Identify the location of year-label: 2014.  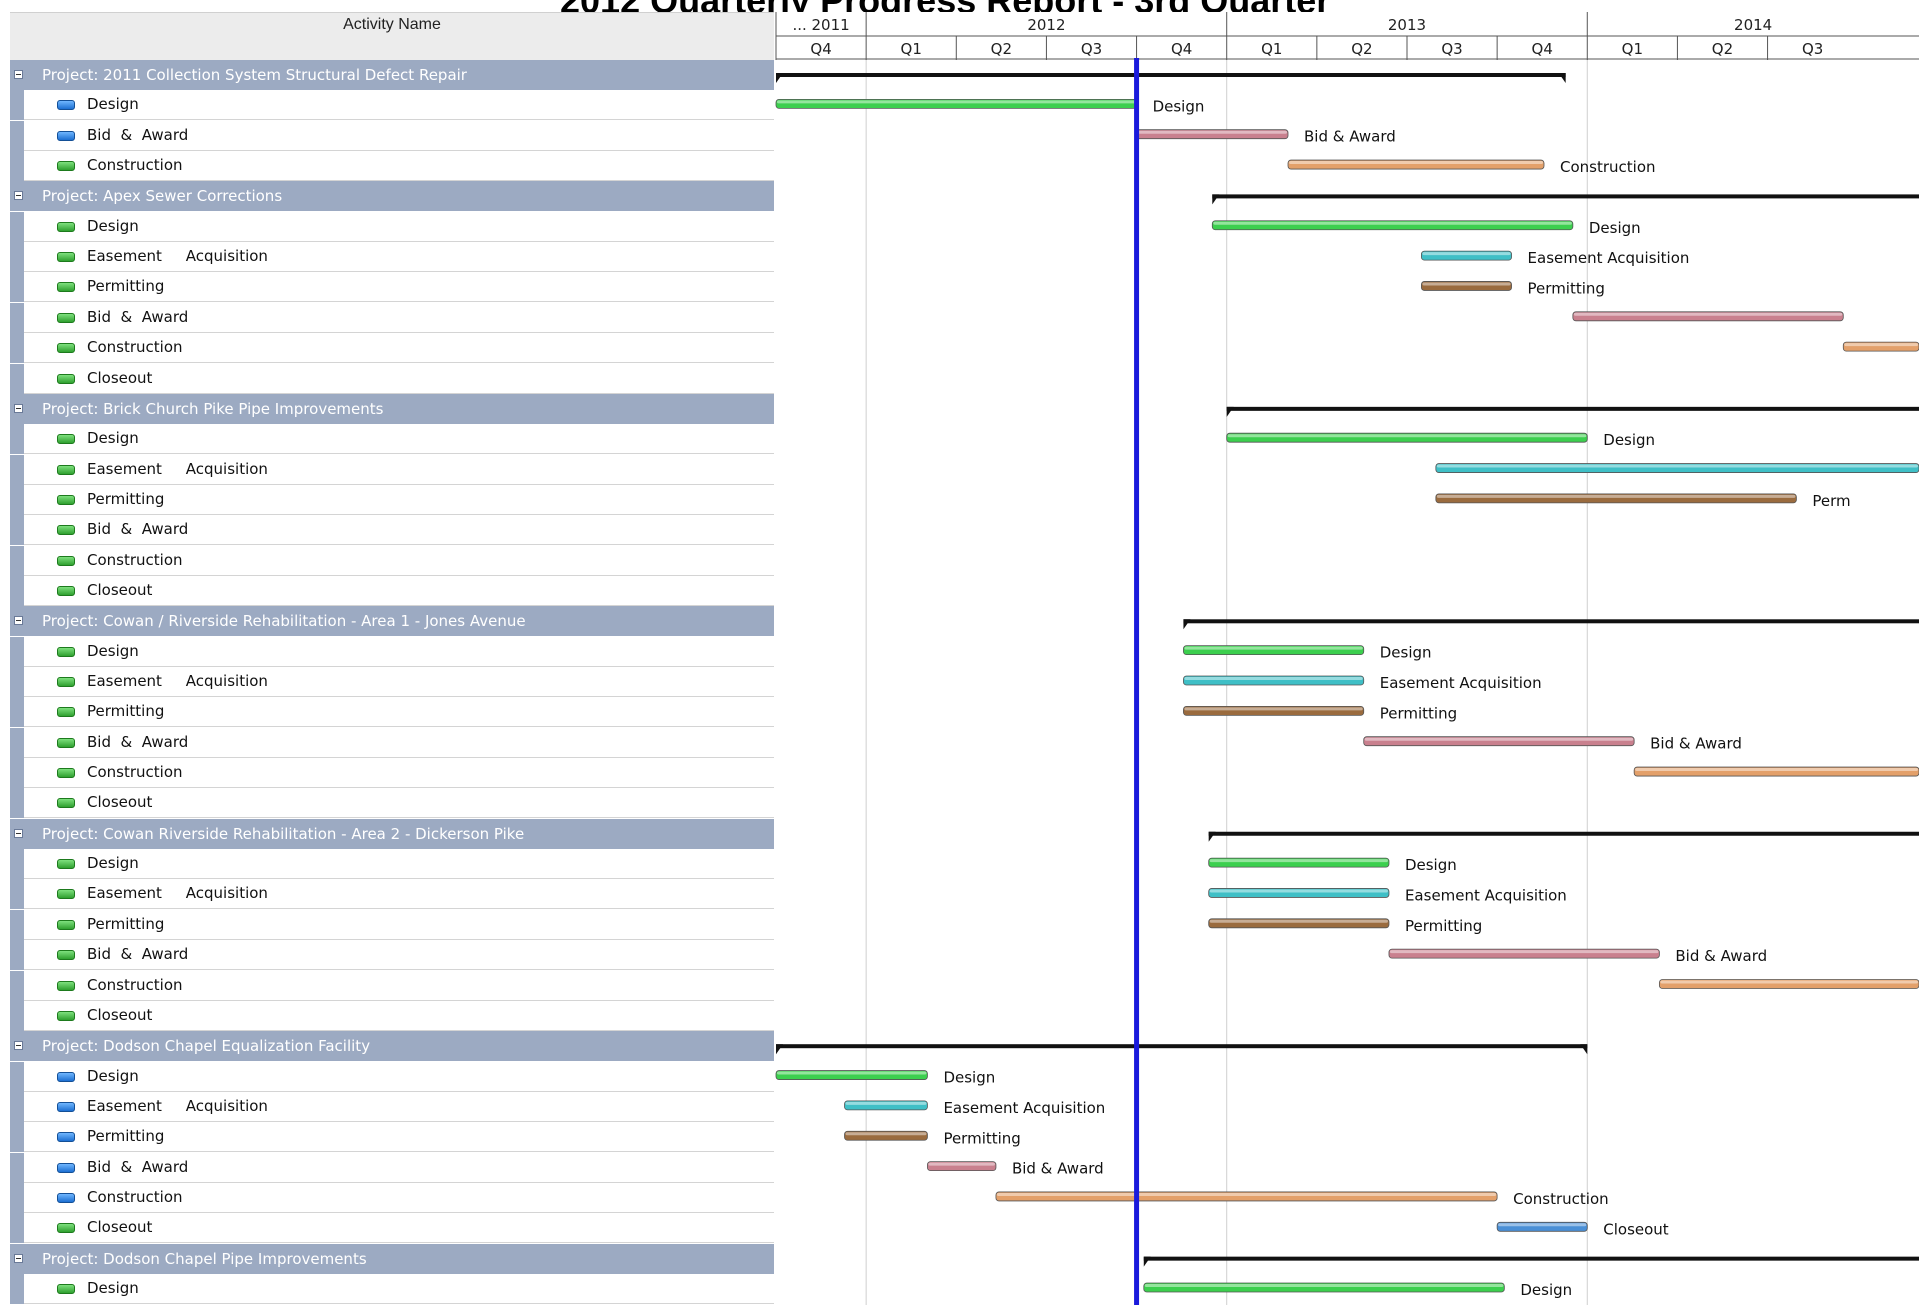
(1753, 25).